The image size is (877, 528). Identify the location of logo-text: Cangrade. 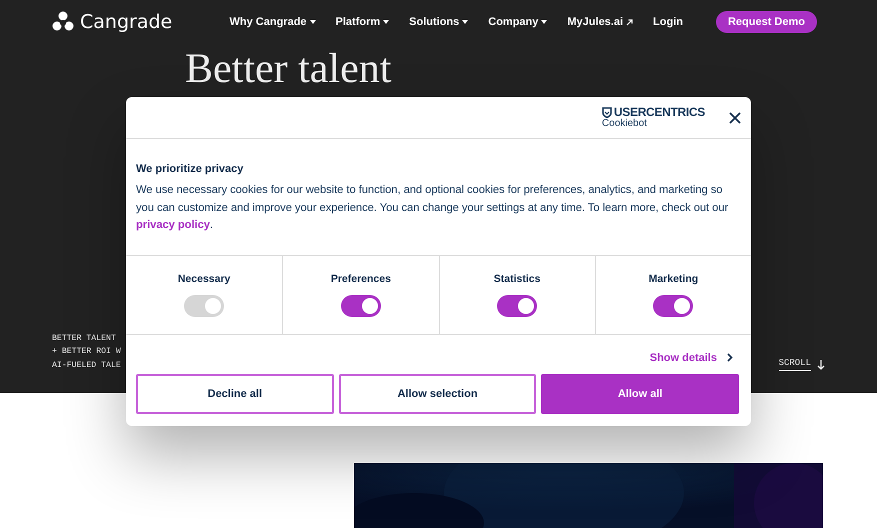
(126, 22).